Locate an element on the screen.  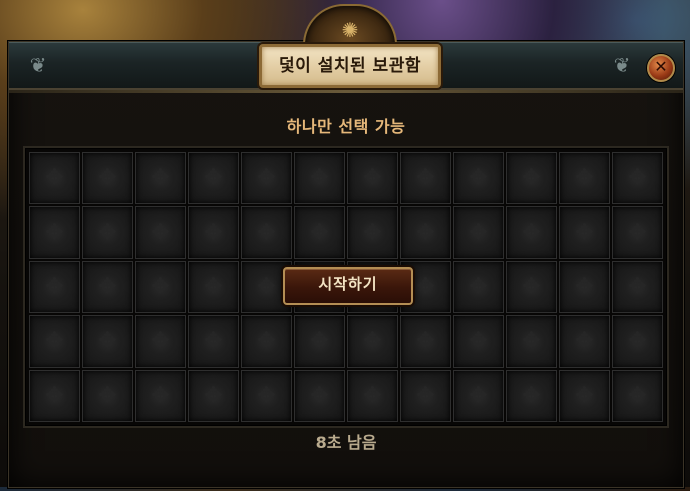
crest-icon: ✺ is located at coordinates (350, 30).